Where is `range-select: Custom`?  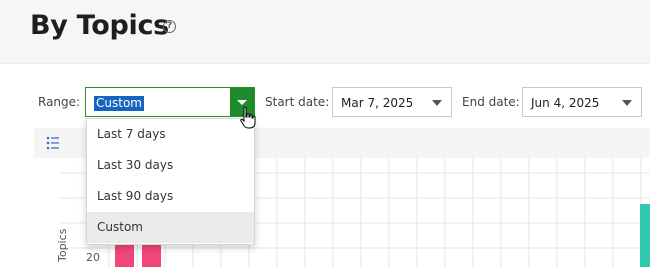
range-select: Custom is located at coordinates (170, 102).